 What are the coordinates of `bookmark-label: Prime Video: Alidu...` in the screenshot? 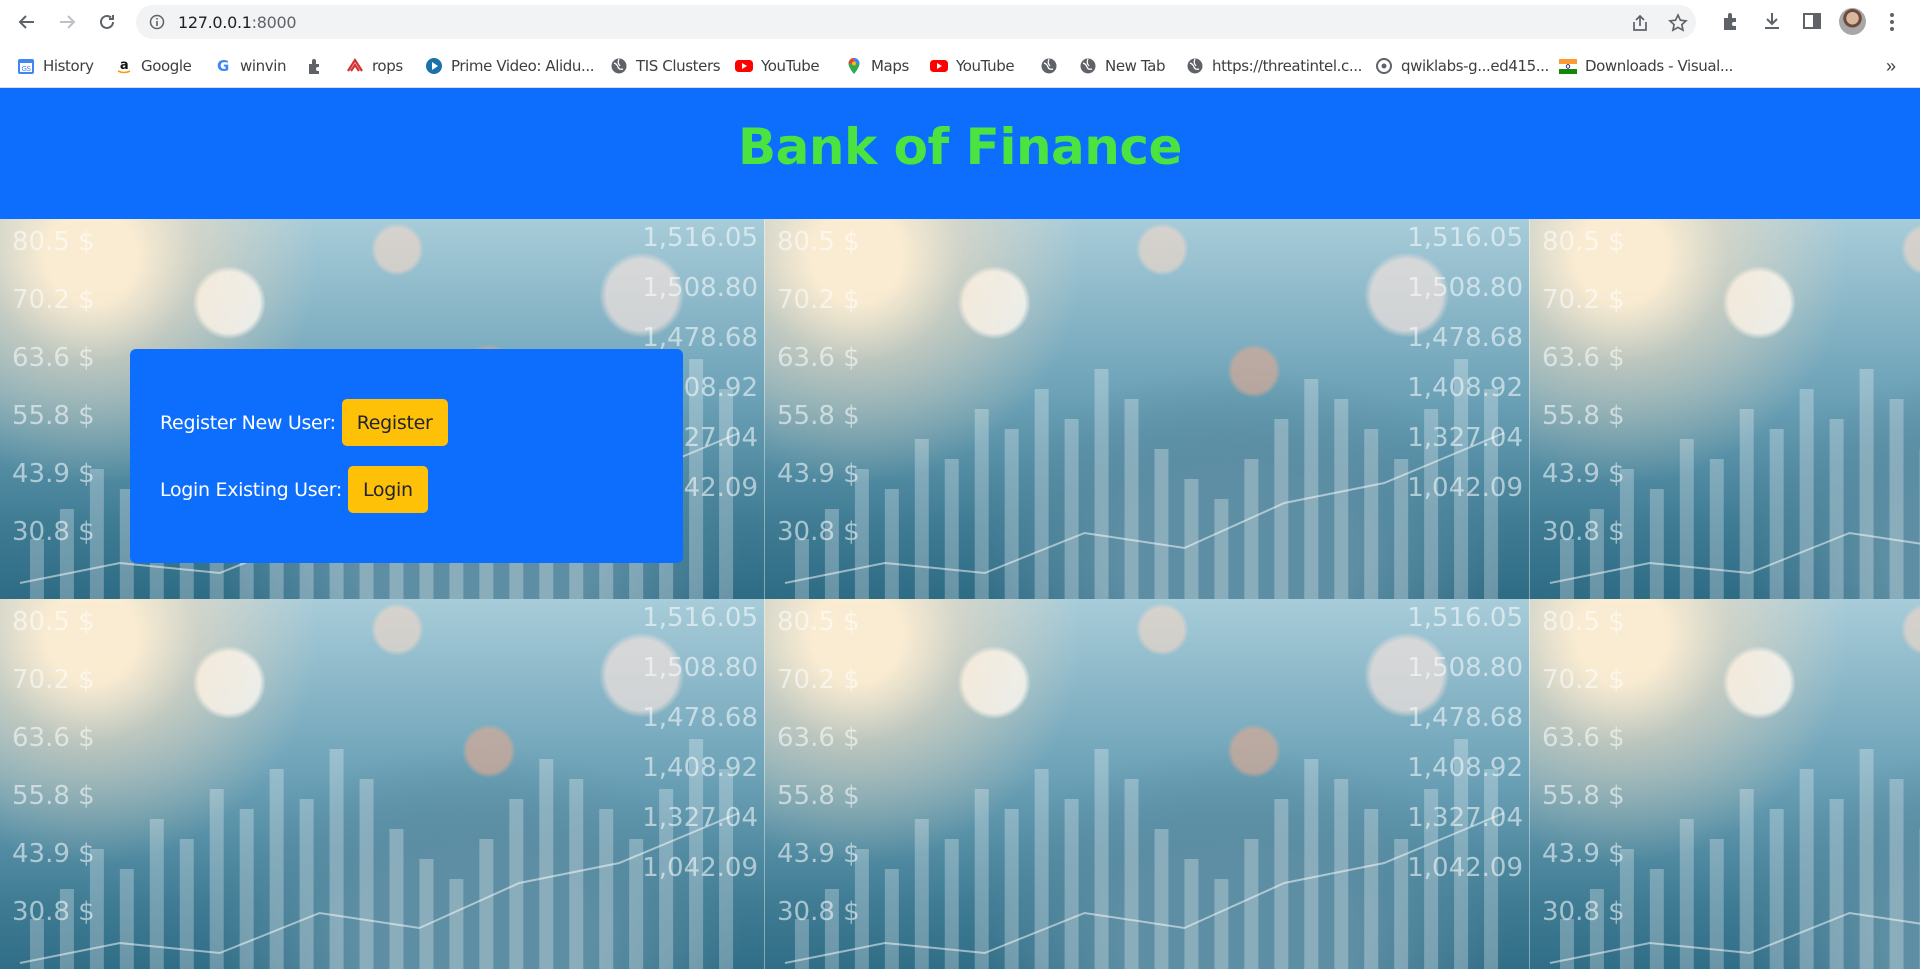 It's located at (523, 66).